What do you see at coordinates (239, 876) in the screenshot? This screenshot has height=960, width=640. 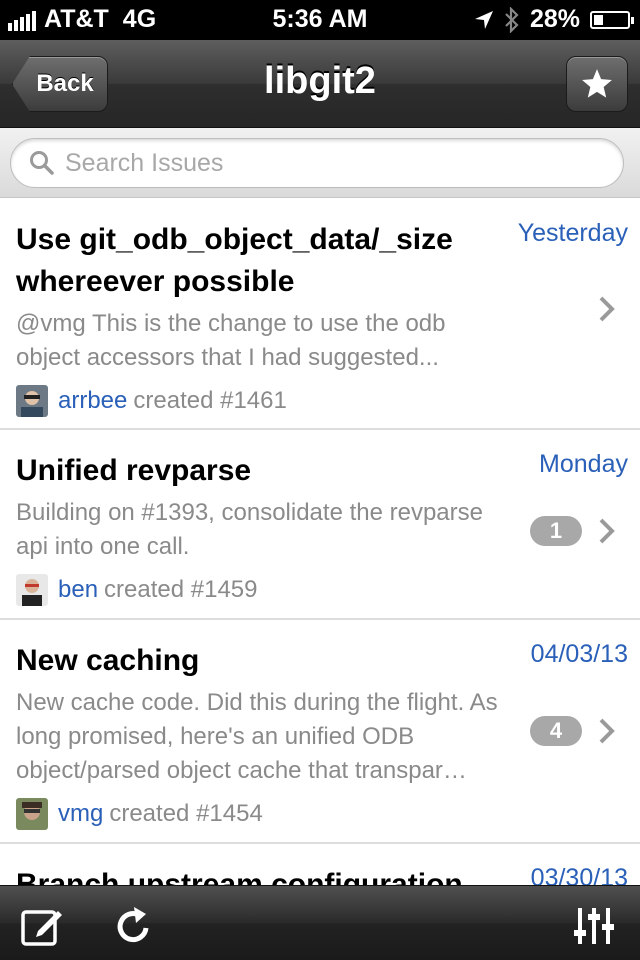 I see `issue-title: Branch upstream configuration` at bounding box center [239, 876].